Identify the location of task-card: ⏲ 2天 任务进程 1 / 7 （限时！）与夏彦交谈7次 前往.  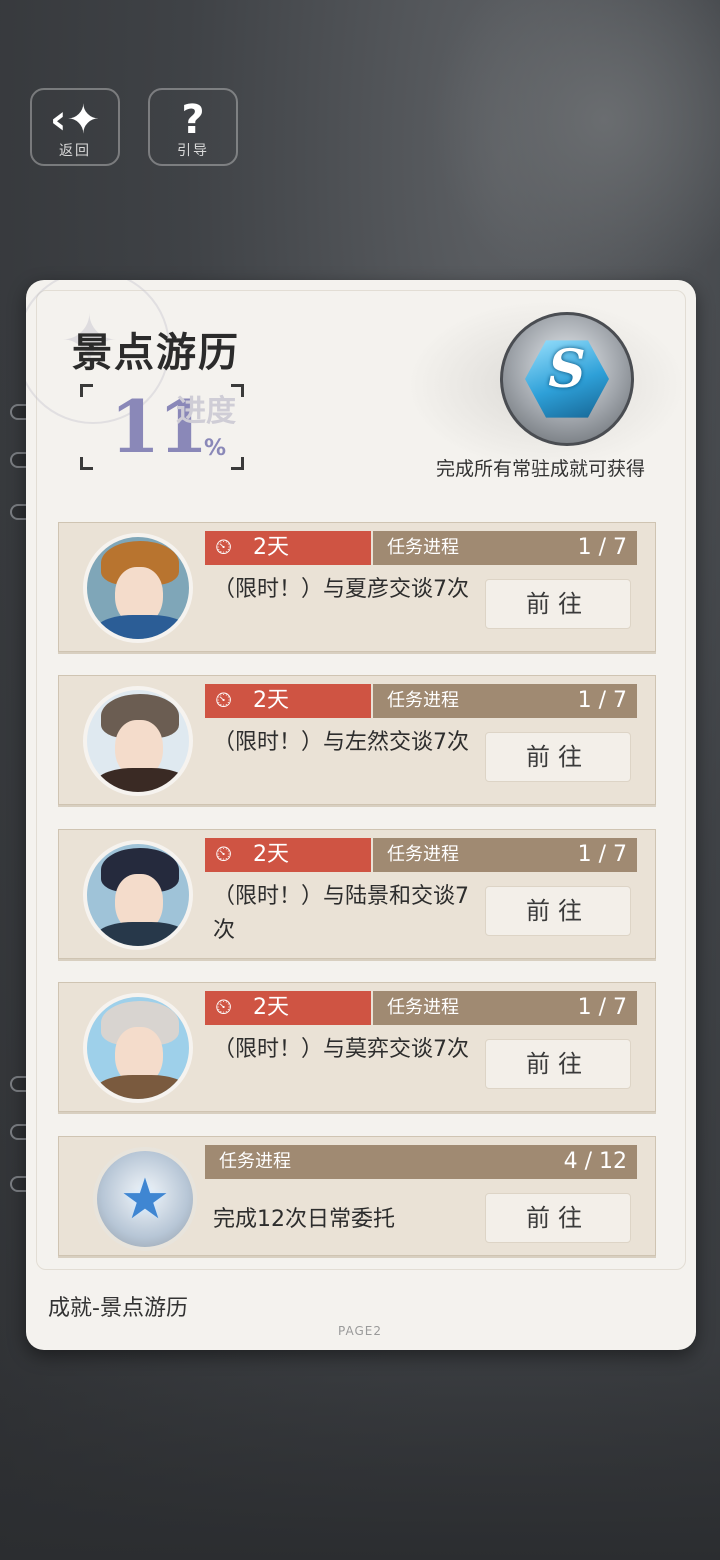
(357, 587).